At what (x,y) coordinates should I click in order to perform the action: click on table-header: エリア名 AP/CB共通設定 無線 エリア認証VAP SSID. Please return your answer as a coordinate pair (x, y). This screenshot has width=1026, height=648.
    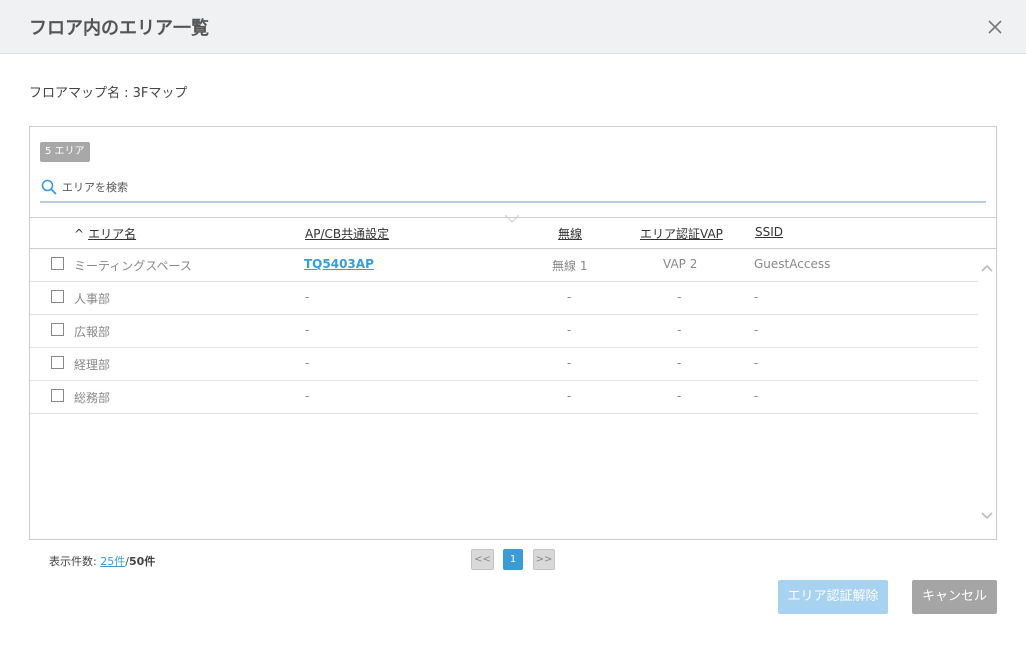
    Looking at the image, I should click on (513, 233).